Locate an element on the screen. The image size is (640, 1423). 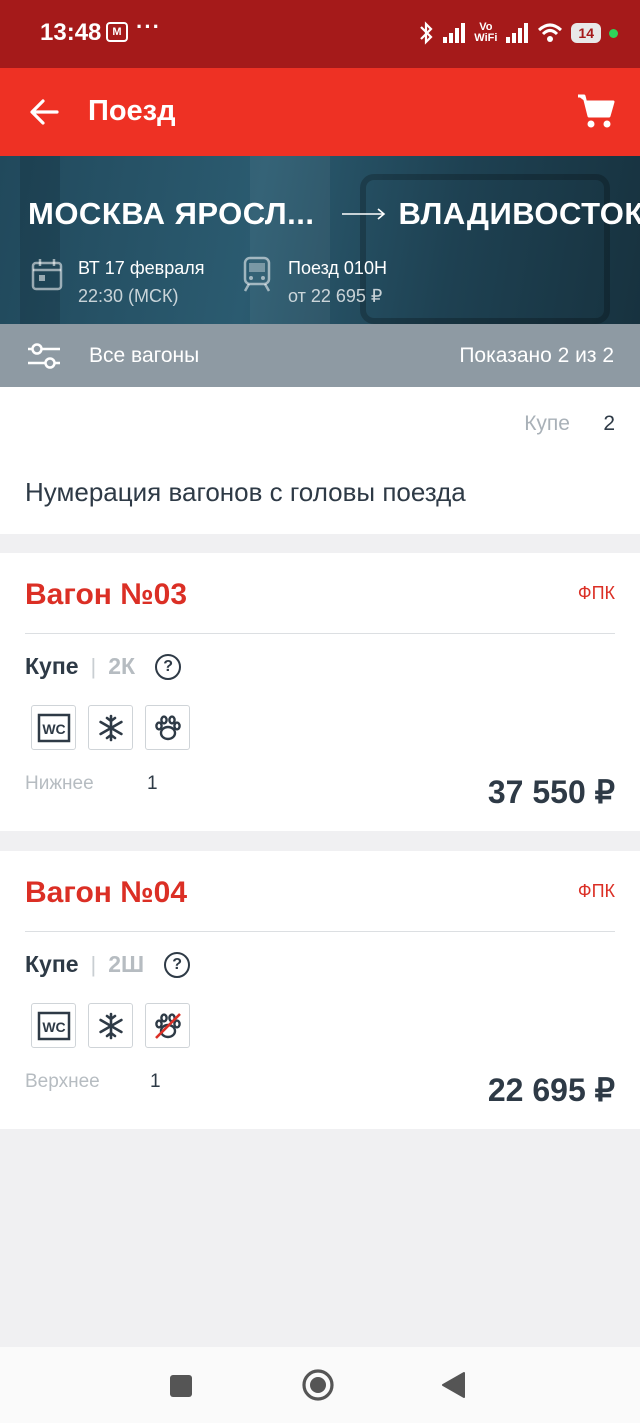
vowifi-bottom: WiFi is located at coordinates (486, 38).